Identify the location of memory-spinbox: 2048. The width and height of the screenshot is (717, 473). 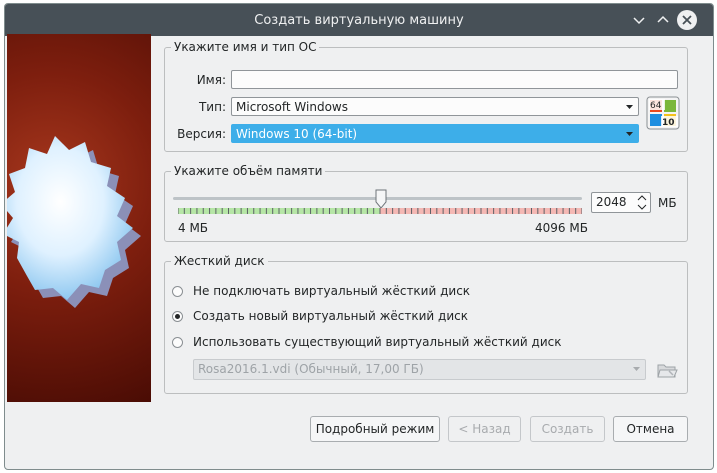
(621, 202).